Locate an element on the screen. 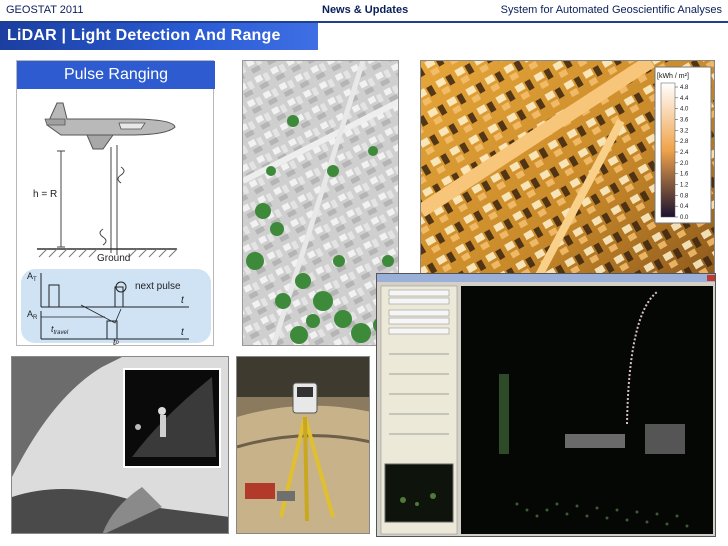 This screenshot has height=546, width=728. legend-tick-label: 2.4 is located at coordinates (684, 153).